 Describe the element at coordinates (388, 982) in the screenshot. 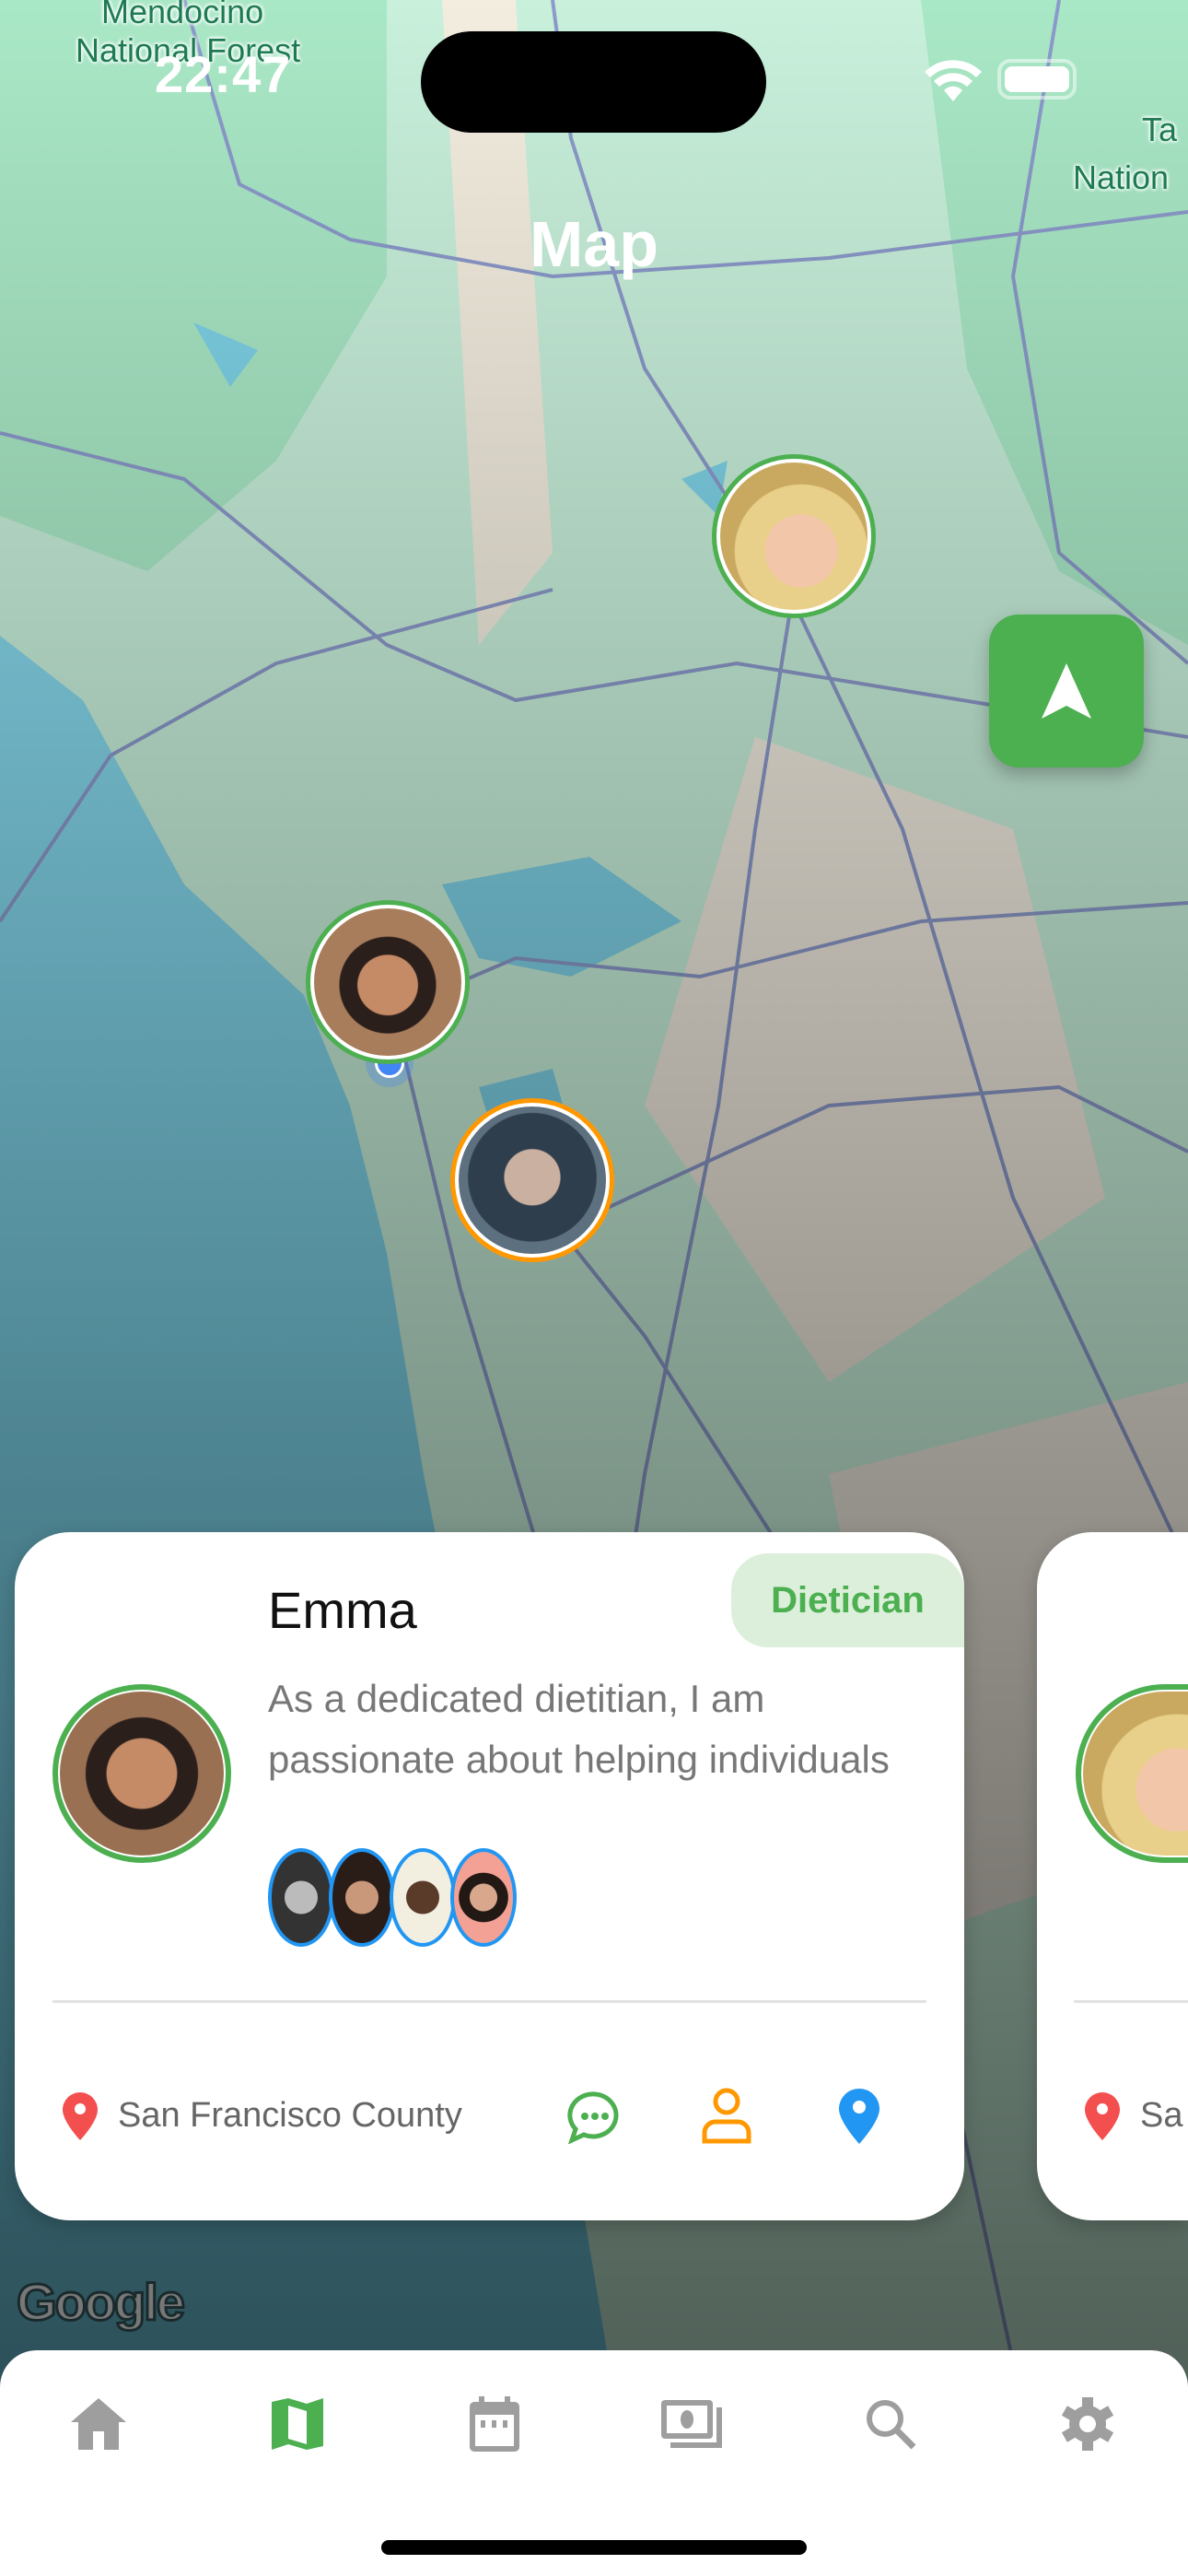

I see `map-marker-emma` at that location.